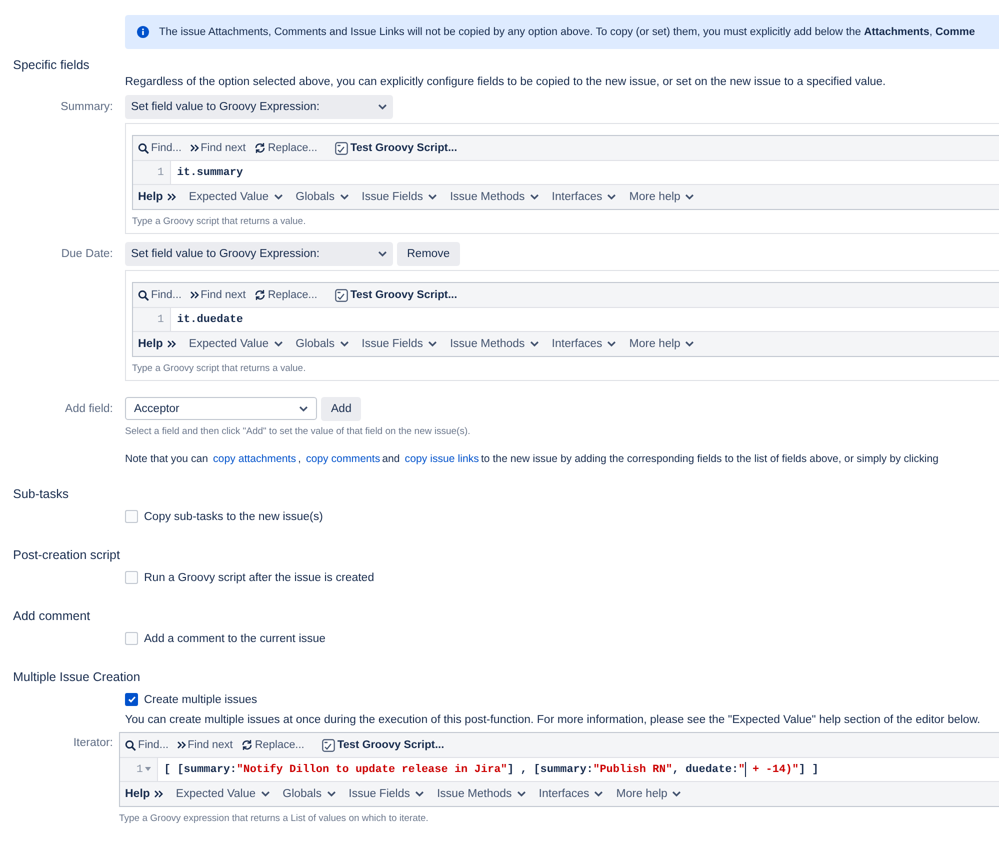 The image size is (999, 851). What do you see at coordinates (148, 769) in the screenshot?
I see `fold-caret-icon` at bounding box center [148, 769].